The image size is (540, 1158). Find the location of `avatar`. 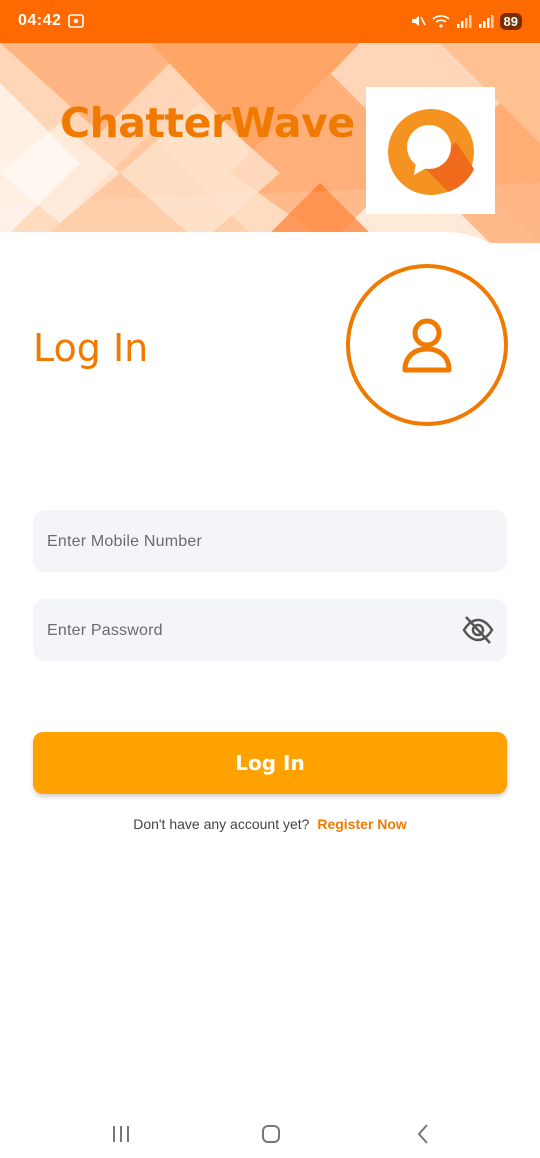

avatar is located at coordinates (427, 345).